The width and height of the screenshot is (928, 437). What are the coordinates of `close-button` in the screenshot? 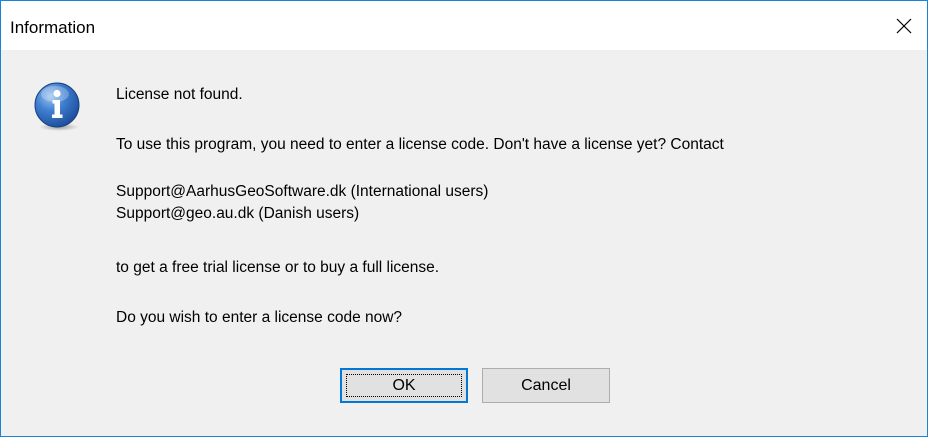 It's located at (904, 25).